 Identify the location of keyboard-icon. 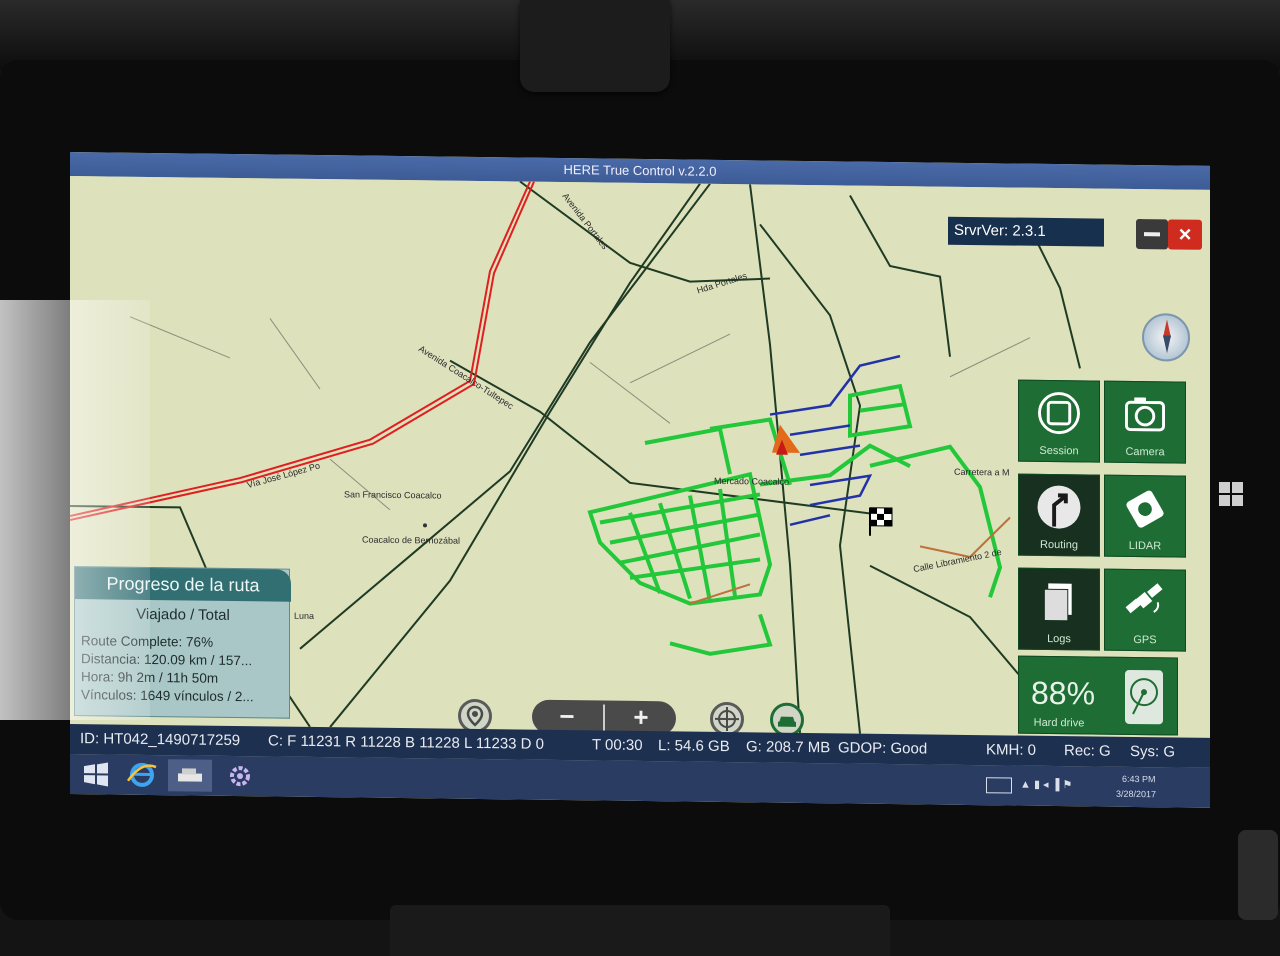
(999, 785).